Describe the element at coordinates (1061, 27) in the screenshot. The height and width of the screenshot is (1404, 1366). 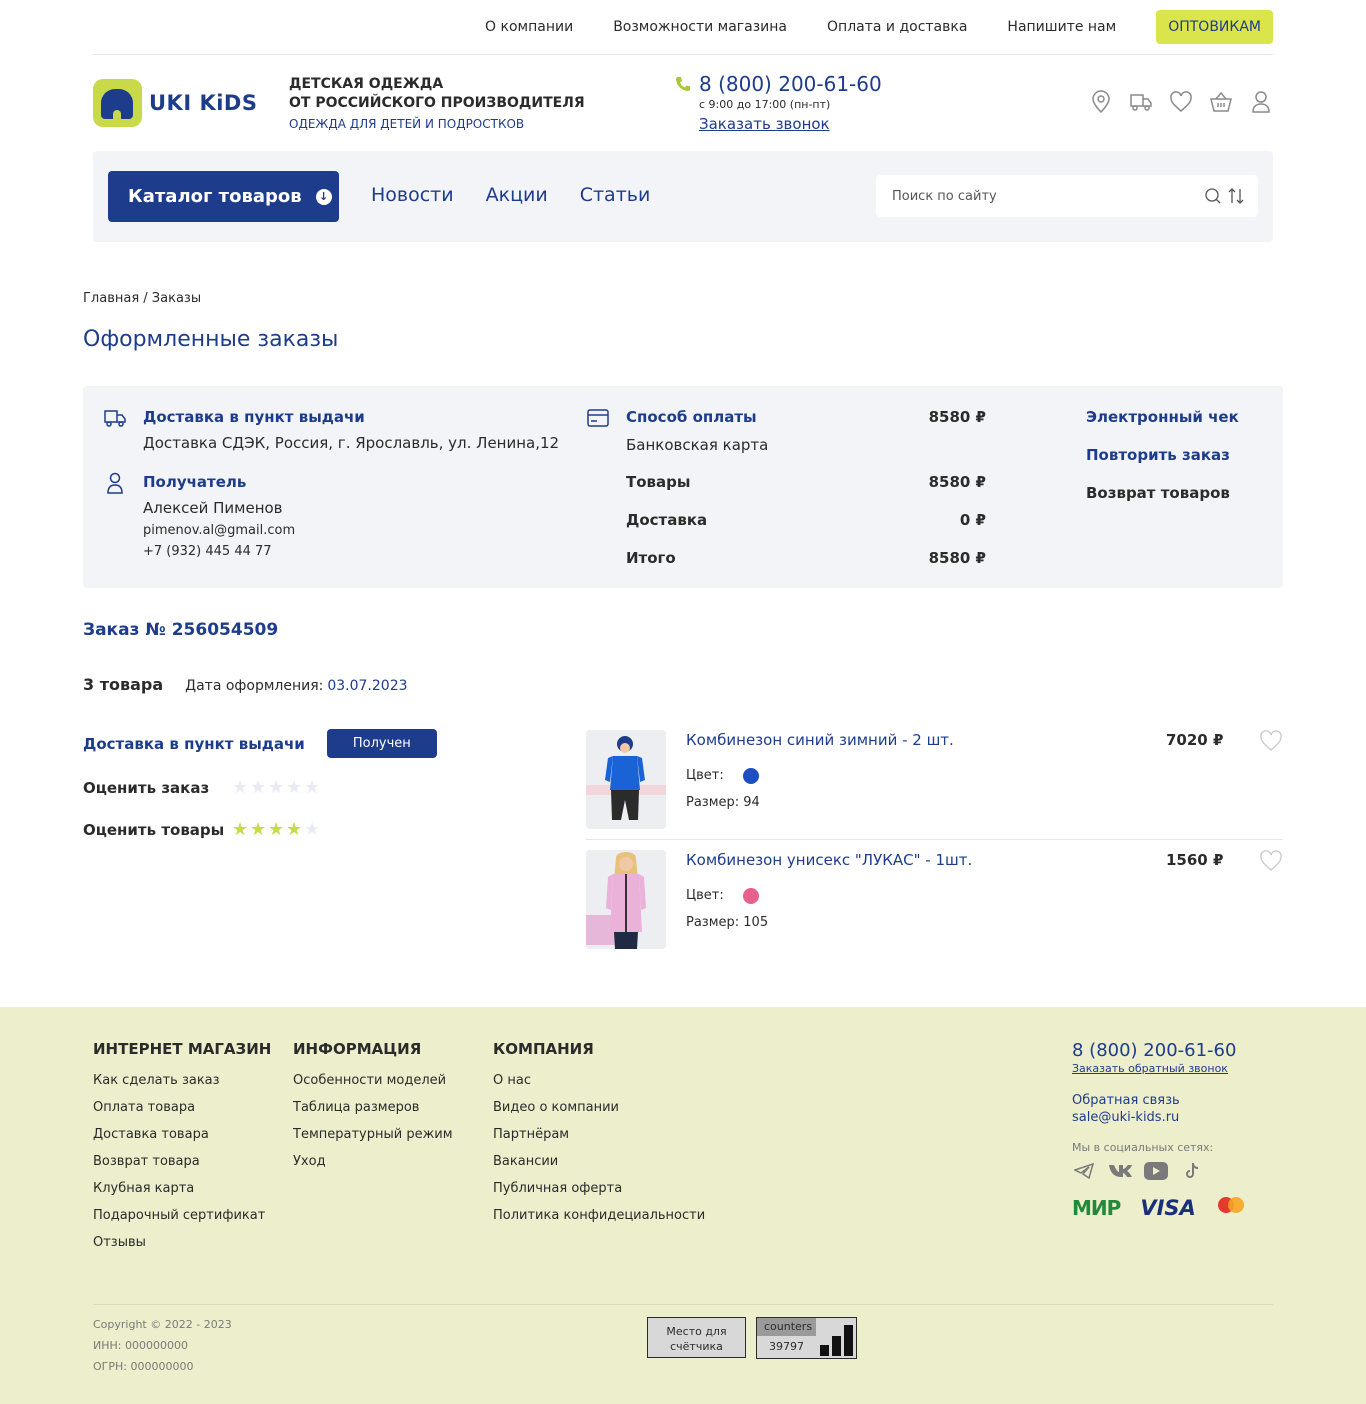
I see `top-link-contact: Напишите нам` at that location.